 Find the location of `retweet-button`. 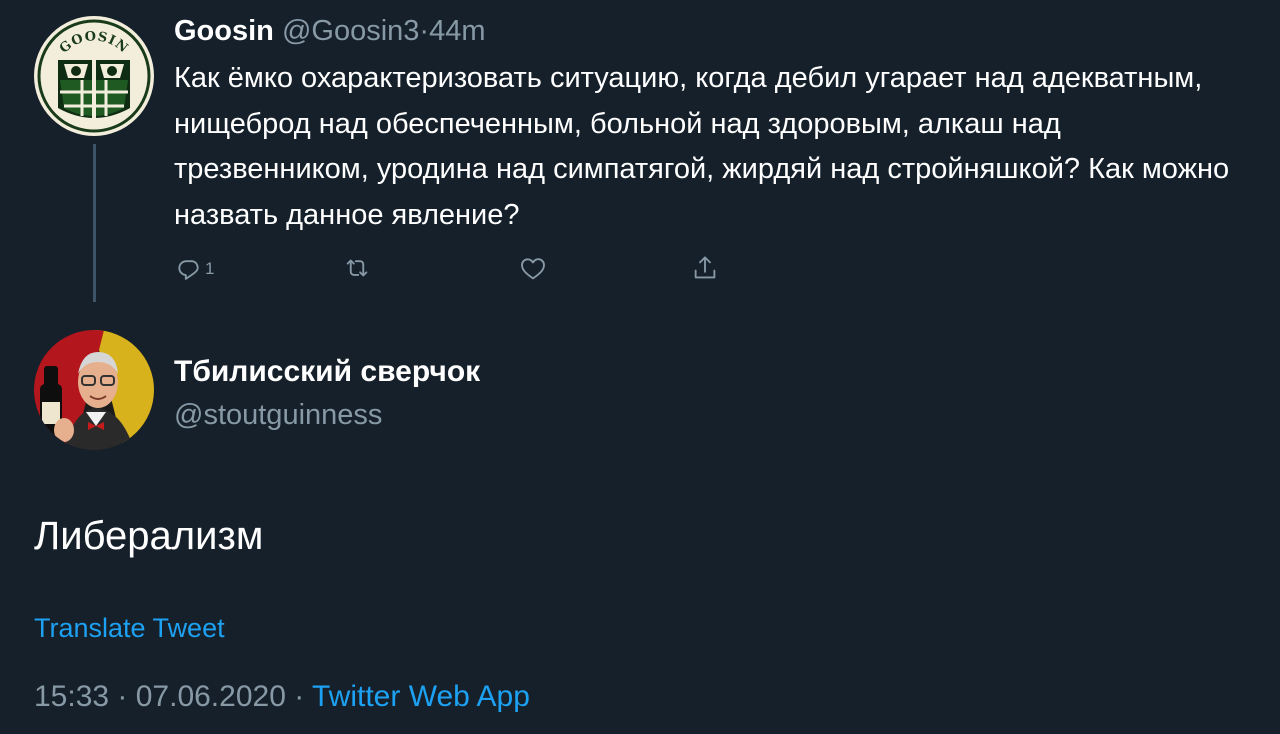

retweet-button is located at coordinates (357, 268).